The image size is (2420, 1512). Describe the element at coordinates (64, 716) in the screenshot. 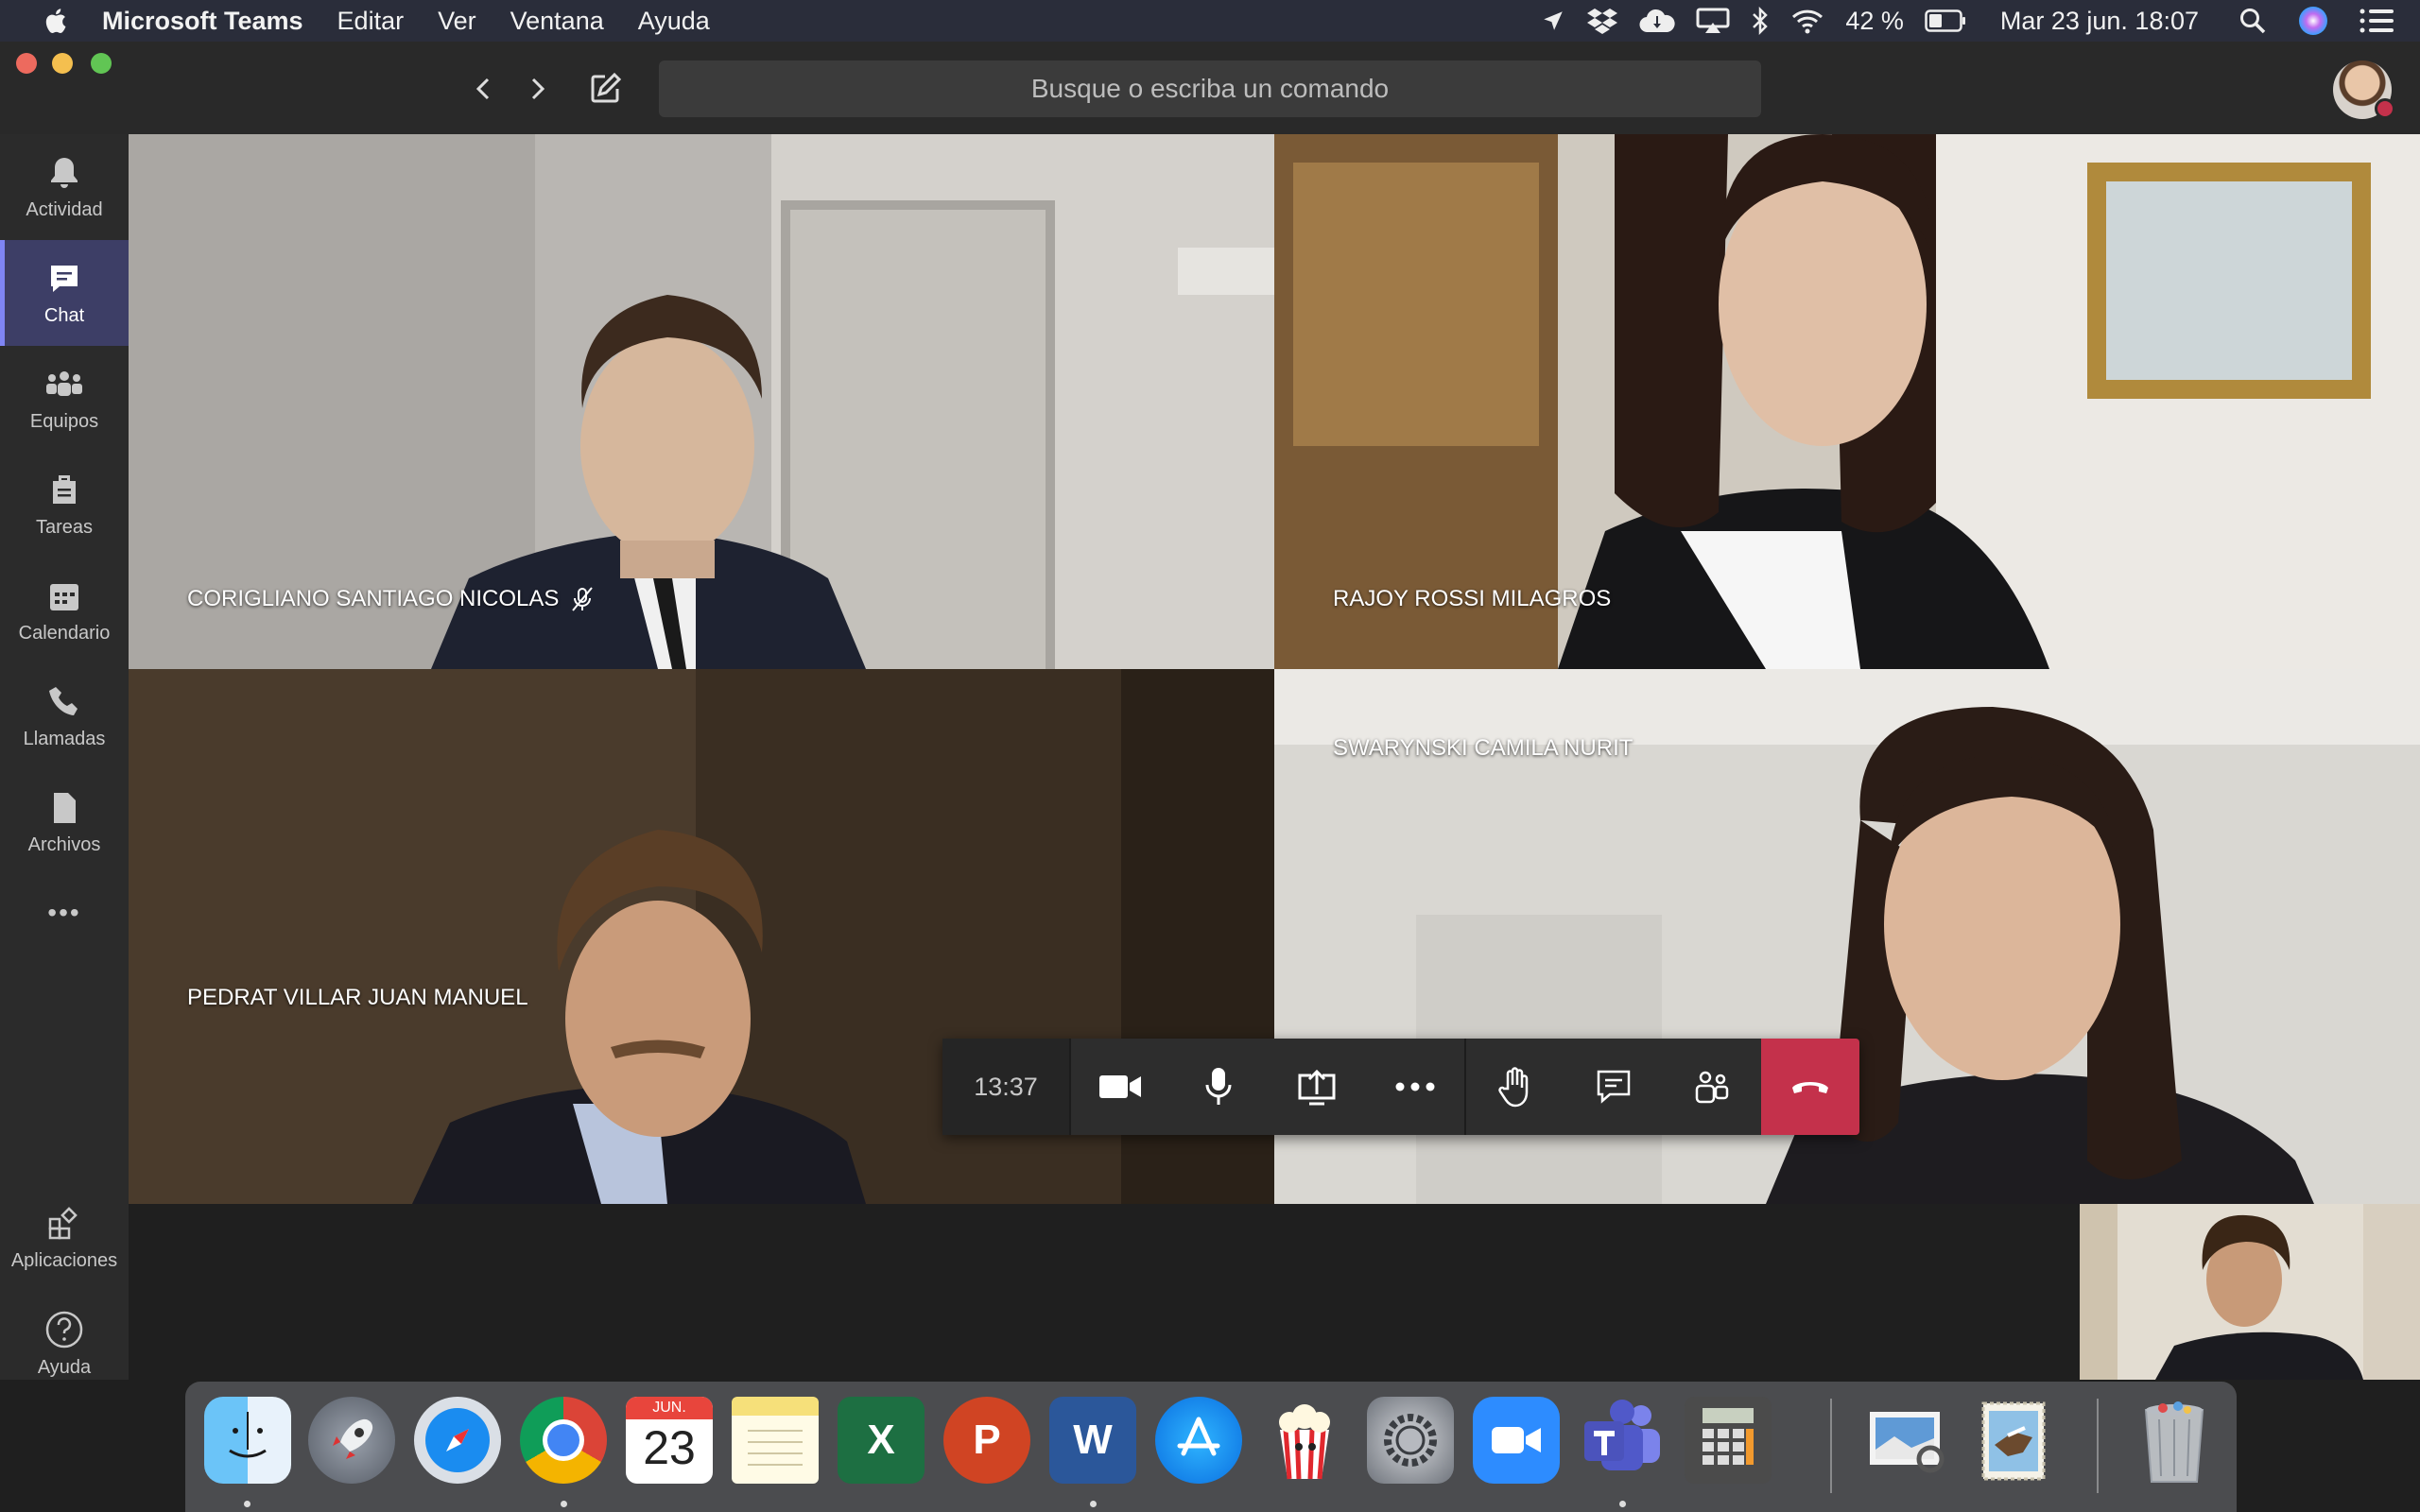

I see `rail-item-llamadas: Llamadas` at that location.